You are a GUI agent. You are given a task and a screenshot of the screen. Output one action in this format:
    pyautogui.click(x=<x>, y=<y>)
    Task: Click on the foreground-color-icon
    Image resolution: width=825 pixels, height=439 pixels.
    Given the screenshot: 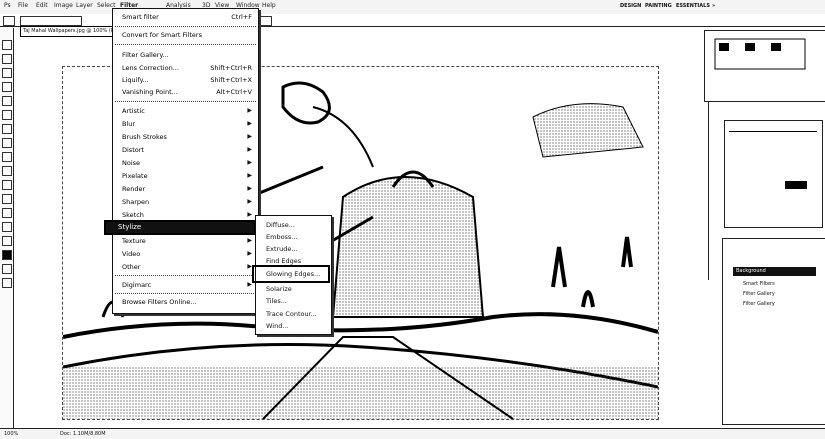 What is the action you would take?
    pyautogui.click(x=7, y=255)
    